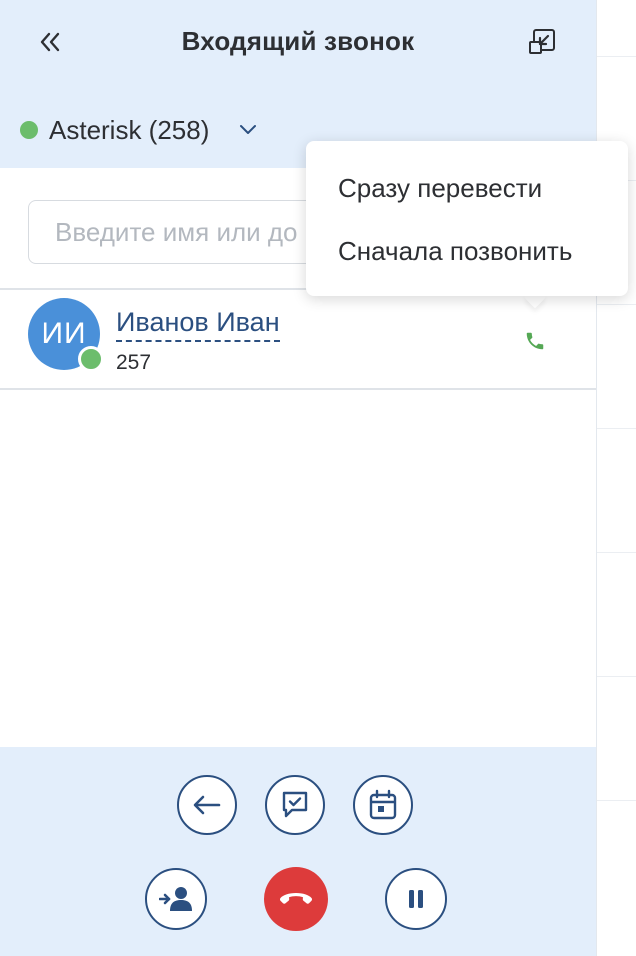 The height and width of the screenshot is (956, 636). I want to click on end-call-button, so click(296, 899).